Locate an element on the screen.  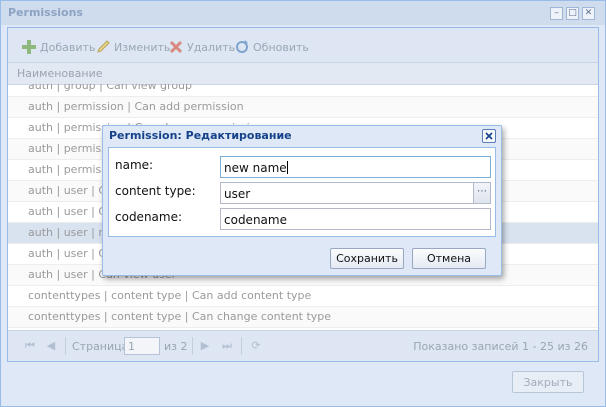
save-button: Сохранить is located at coordinates (367, 258).